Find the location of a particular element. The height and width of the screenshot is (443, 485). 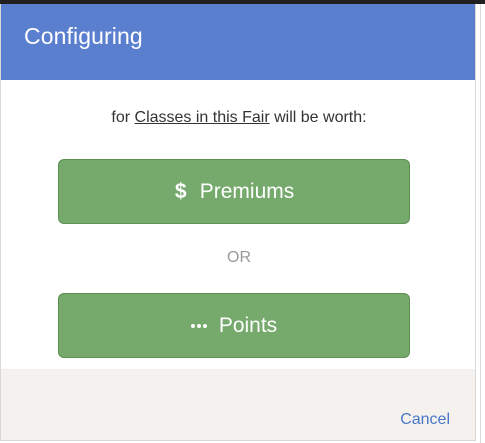

cancel-link: Cancel is located at coordinates (425, 420).